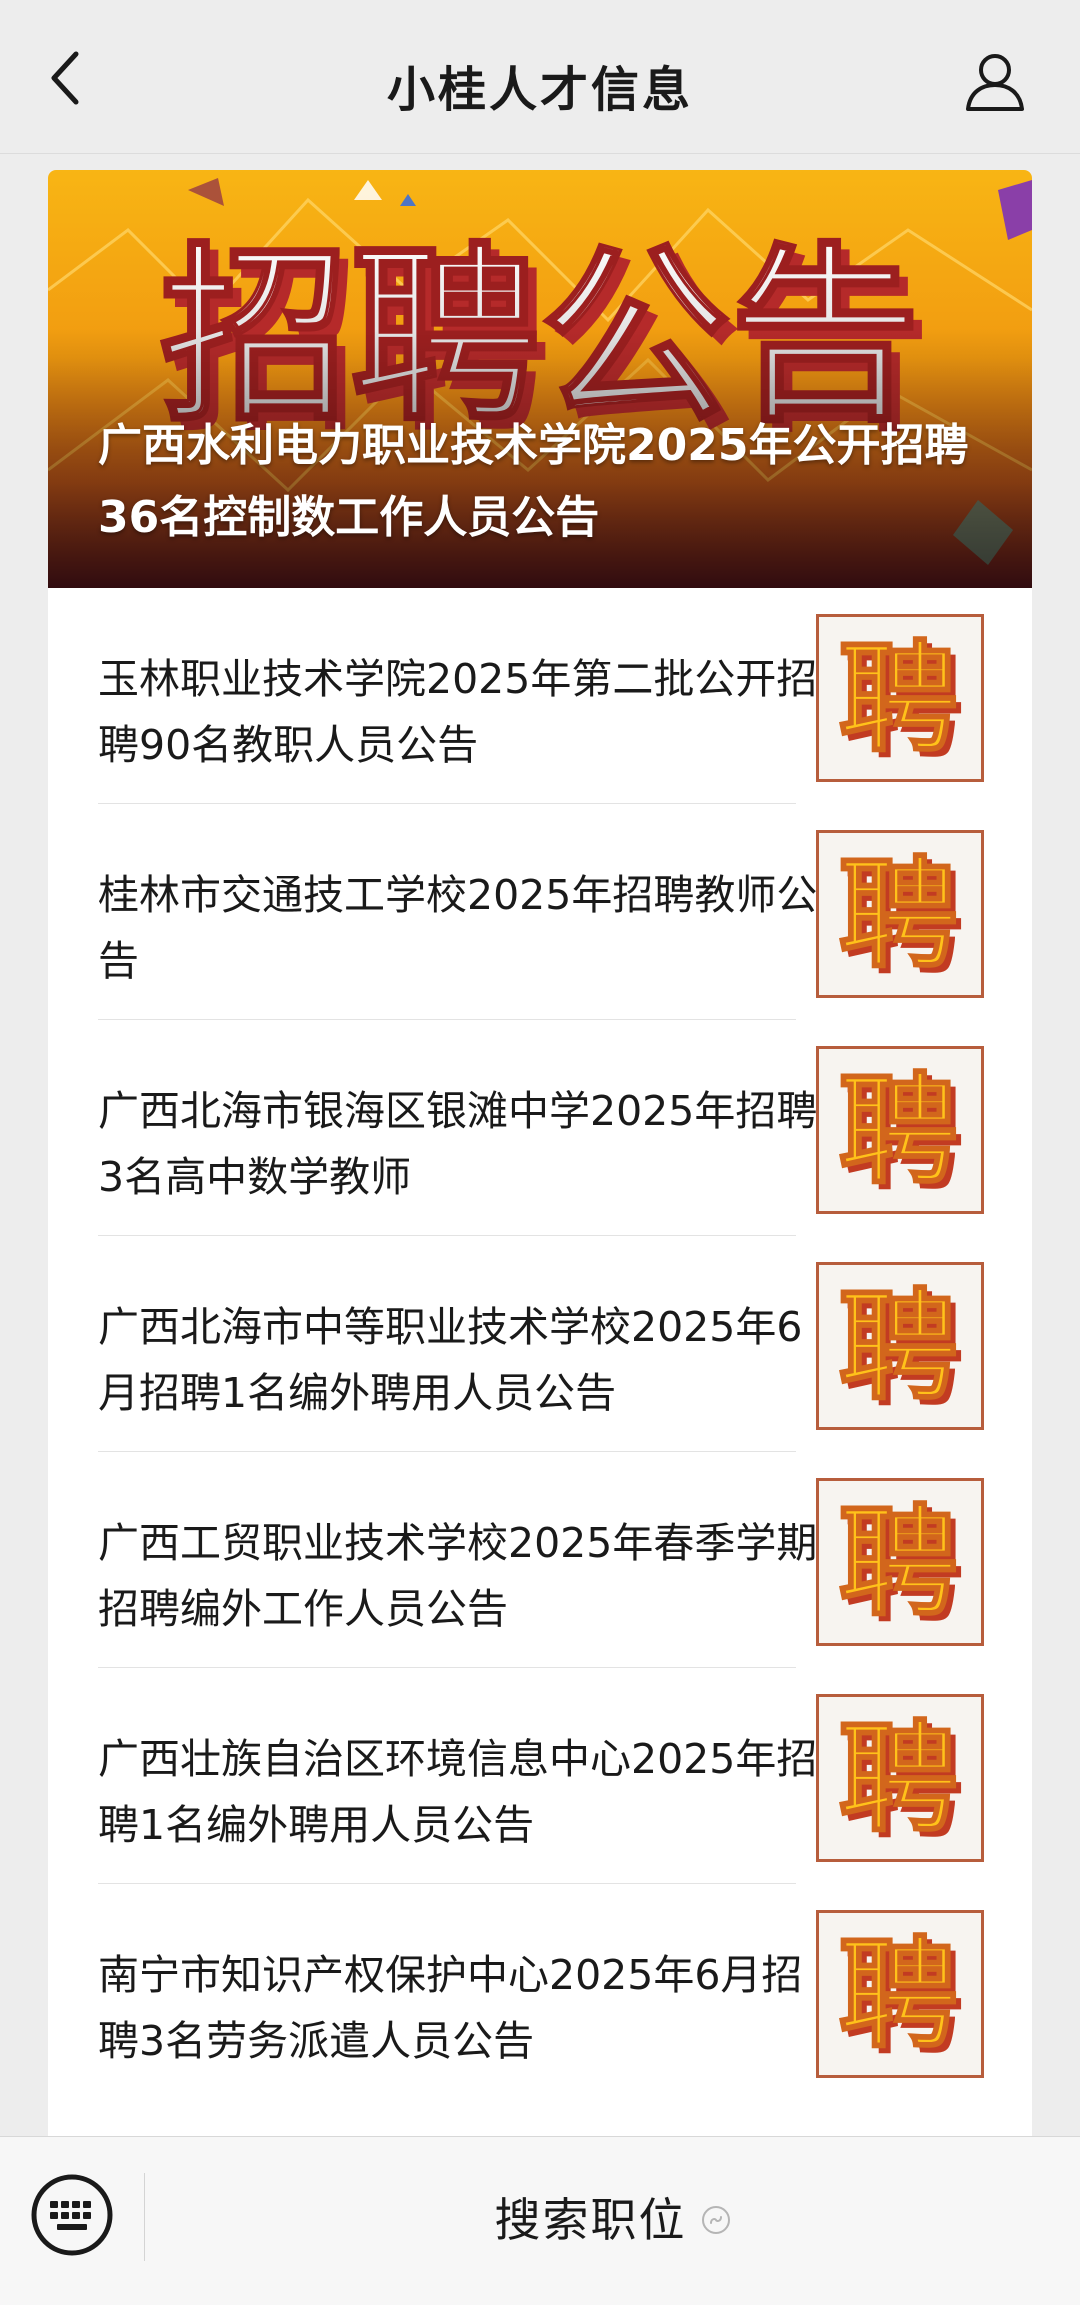 This screenshot has width=1080, height=2305. I want to click on article-item: 广西工贸职业技术学校2025年春季学期招聘编外工作人员公告 聘 聘, so click(540, 1560).